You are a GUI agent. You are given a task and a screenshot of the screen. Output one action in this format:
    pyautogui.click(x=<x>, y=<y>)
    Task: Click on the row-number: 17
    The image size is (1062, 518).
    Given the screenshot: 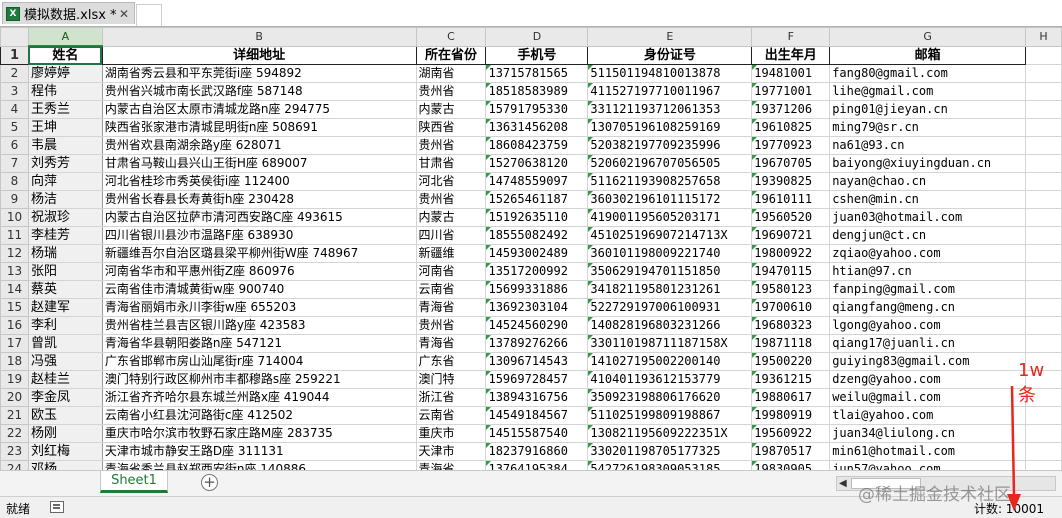 What is the action you would take?
    pyautogui.click(x=14, y=343)
    